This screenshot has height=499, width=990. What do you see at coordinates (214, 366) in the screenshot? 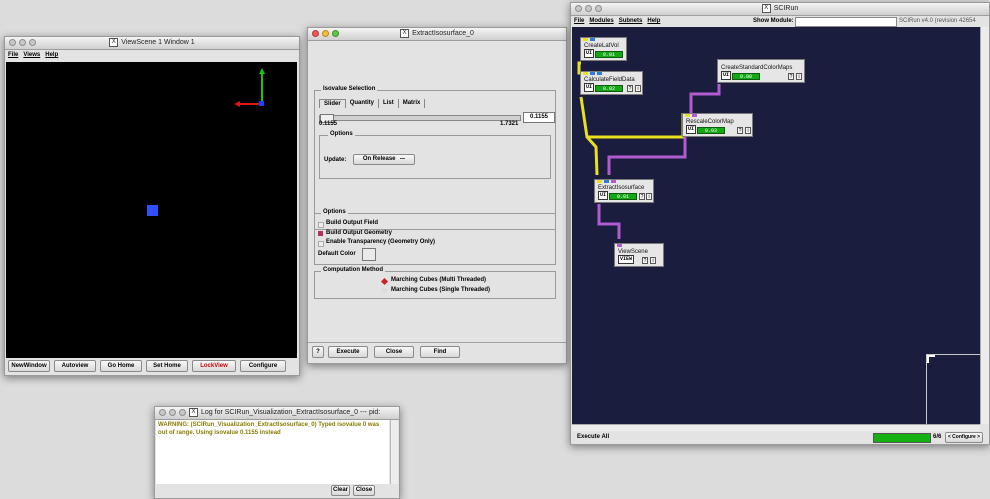
I see `lockview-button: LockView` at bounding box center [214, 366].